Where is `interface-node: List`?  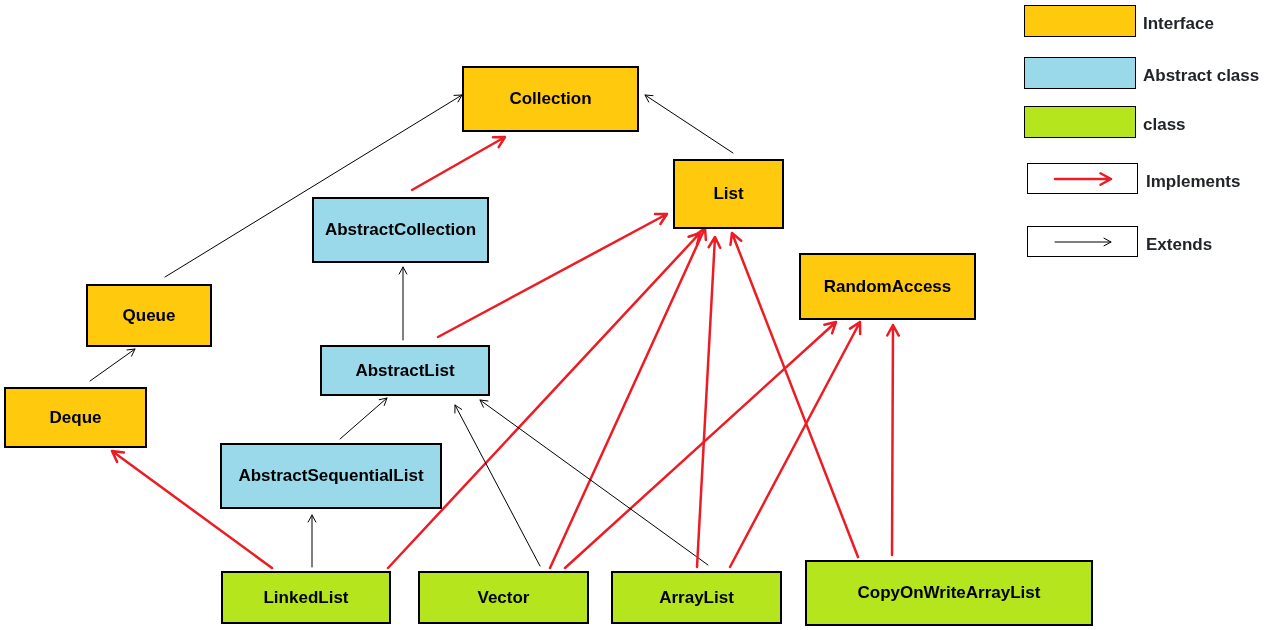
interface-node: List is located at coordinates (728, 194).